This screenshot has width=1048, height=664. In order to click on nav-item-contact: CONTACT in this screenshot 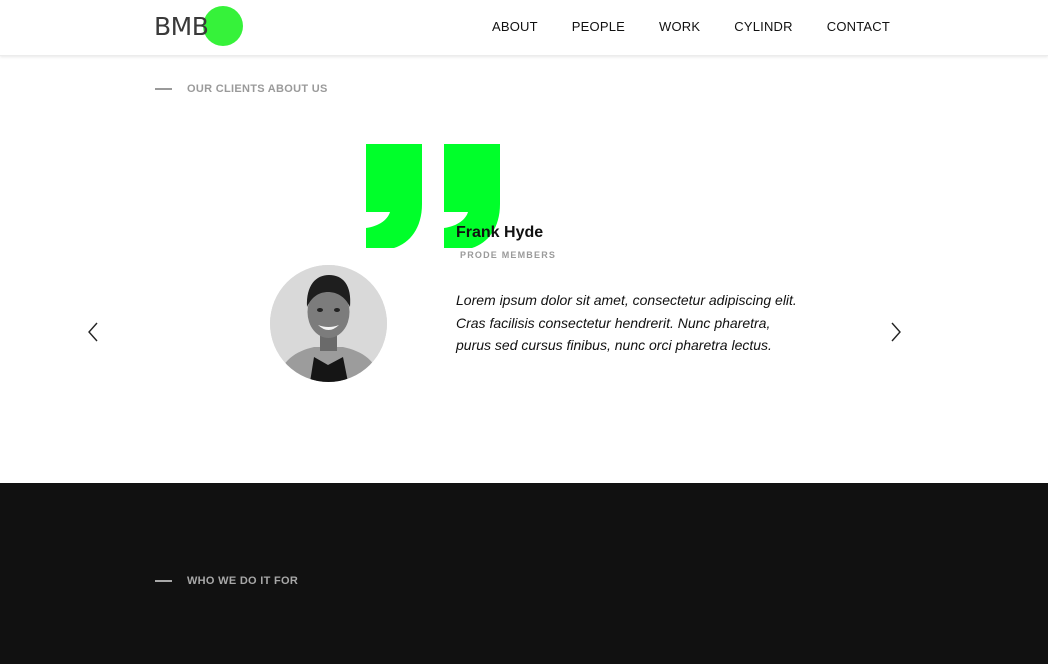, I will do `click(858, 27)`.